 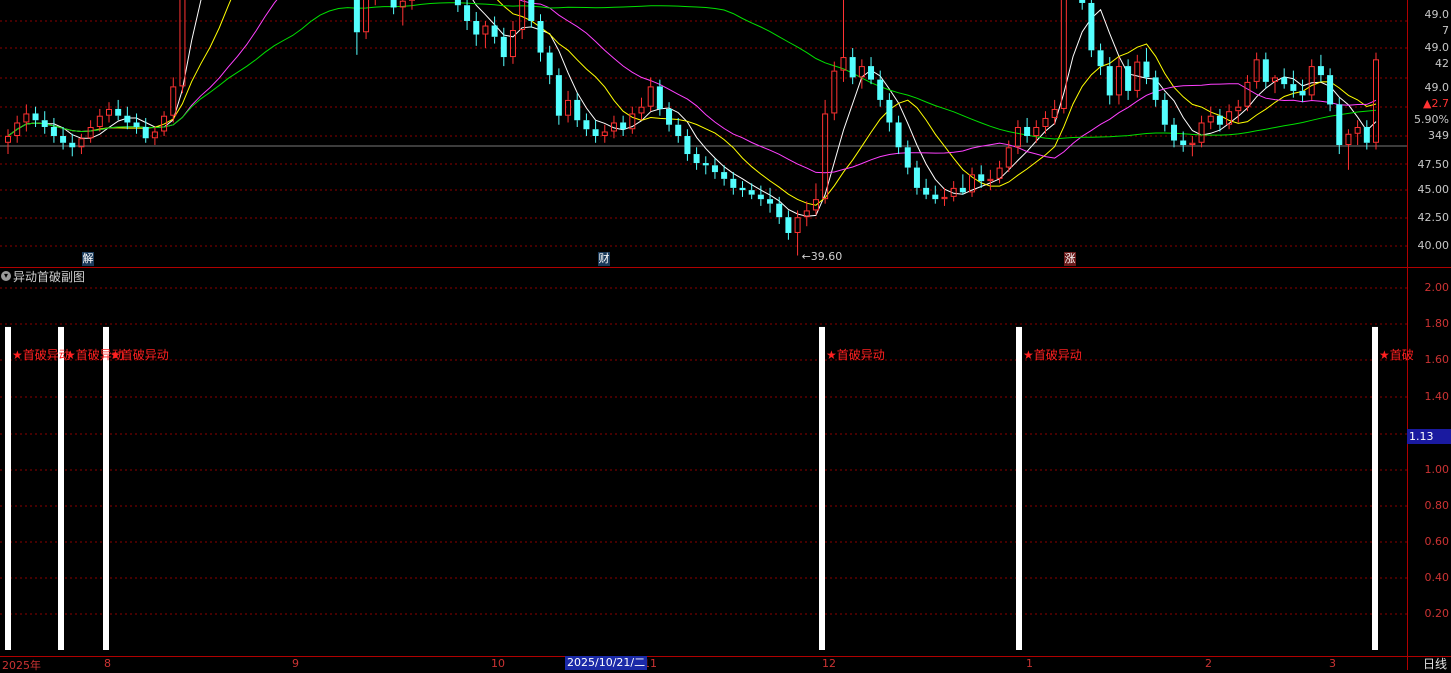 What do you see at coordinates (1438, 135) in the screenshot?
I see `info-value: 349` at bounding box center [1438, 135].